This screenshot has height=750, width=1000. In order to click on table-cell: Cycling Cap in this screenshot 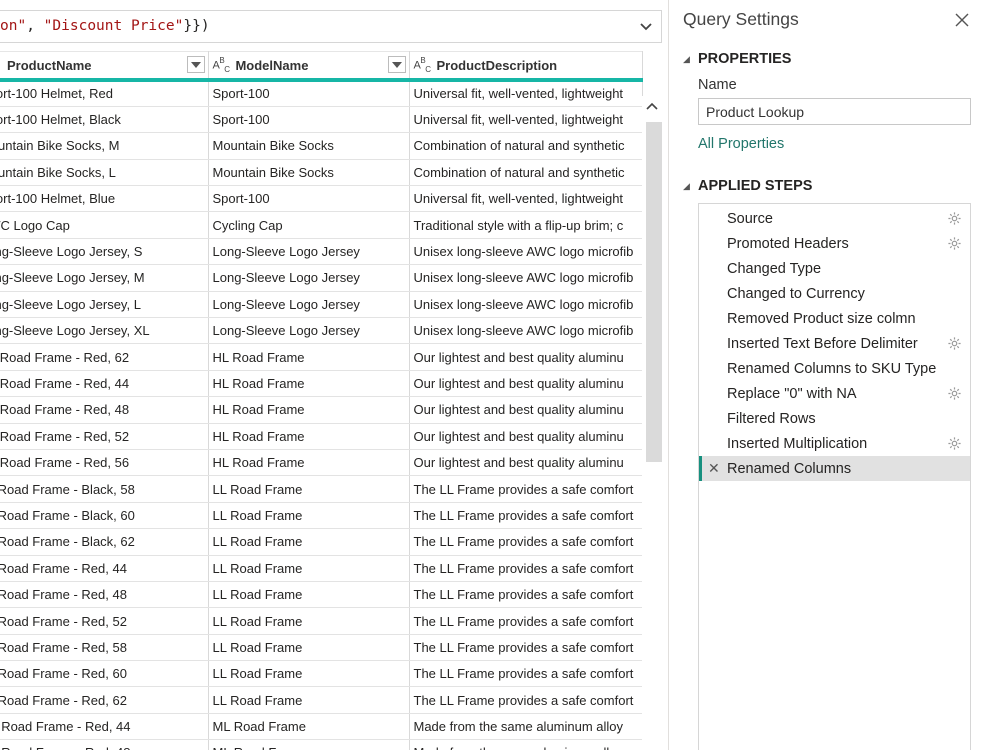, I will do `click(309, 225)`.